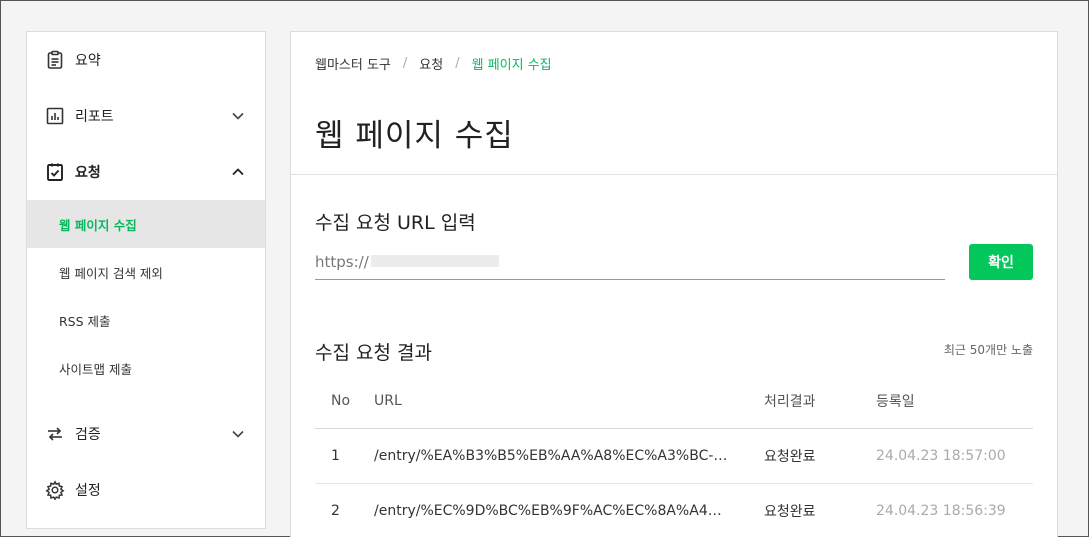 The image size is (1089, 537). Describe the element at coordinates (941, 511) in the screenshot. I see `cell-date: 24.04.23 18:56:39` at that location.